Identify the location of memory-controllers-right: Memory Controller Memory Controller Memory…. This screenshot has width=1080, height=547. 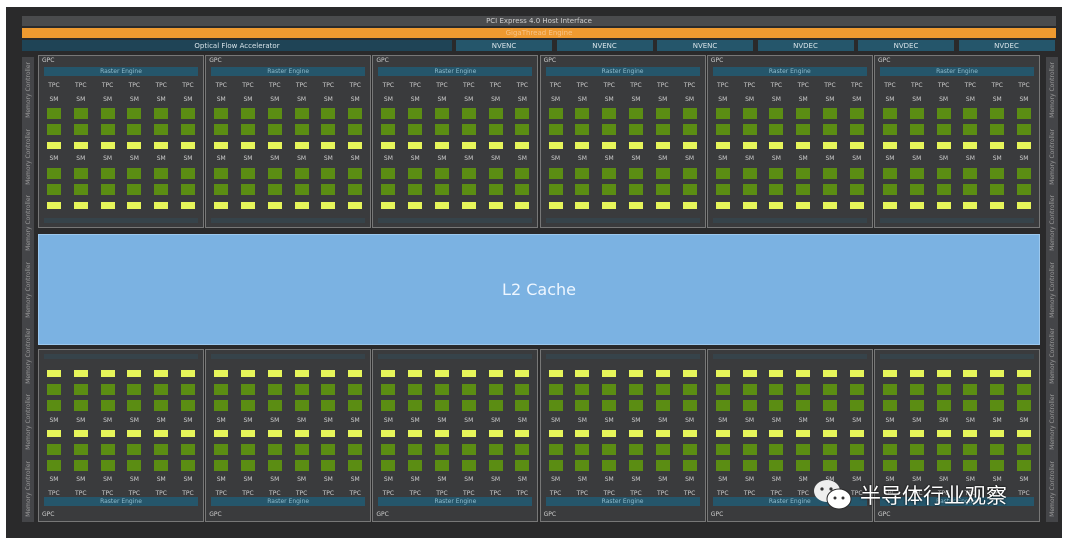
(1052, 289).